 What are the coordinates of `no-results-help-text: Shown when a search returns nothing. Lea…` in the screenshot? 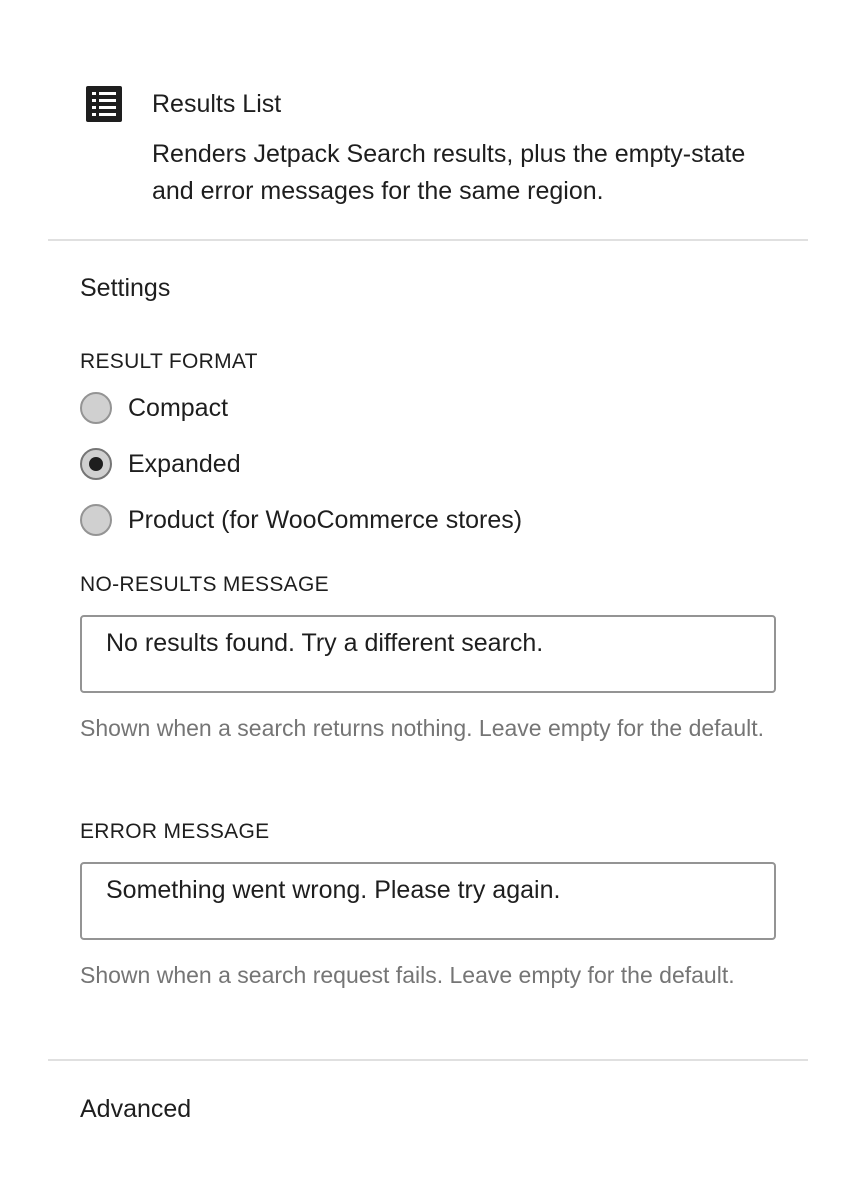 It's located at (422, 728).